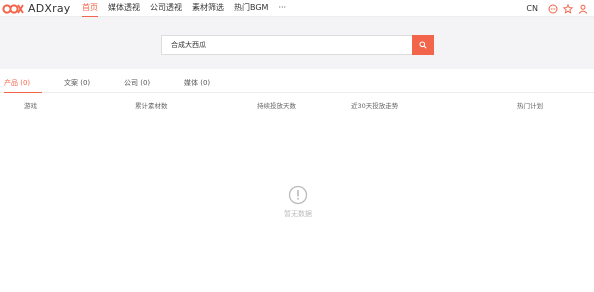 Image resolution: width=594 pixels, height=292 pixels. Describe the element at coordinates (189, 8) in the screenshot. I see `main-menu: 首页 媒体透视 公司透视 素材筛选 热门BGM ···` at that location.